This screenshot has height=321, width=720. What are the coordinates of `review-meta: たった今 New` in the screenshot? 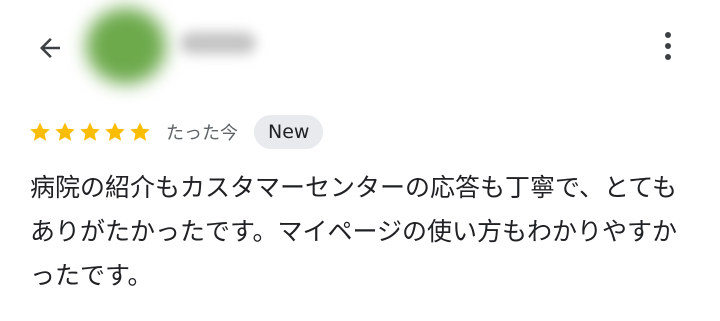 It's located at (176, 132).